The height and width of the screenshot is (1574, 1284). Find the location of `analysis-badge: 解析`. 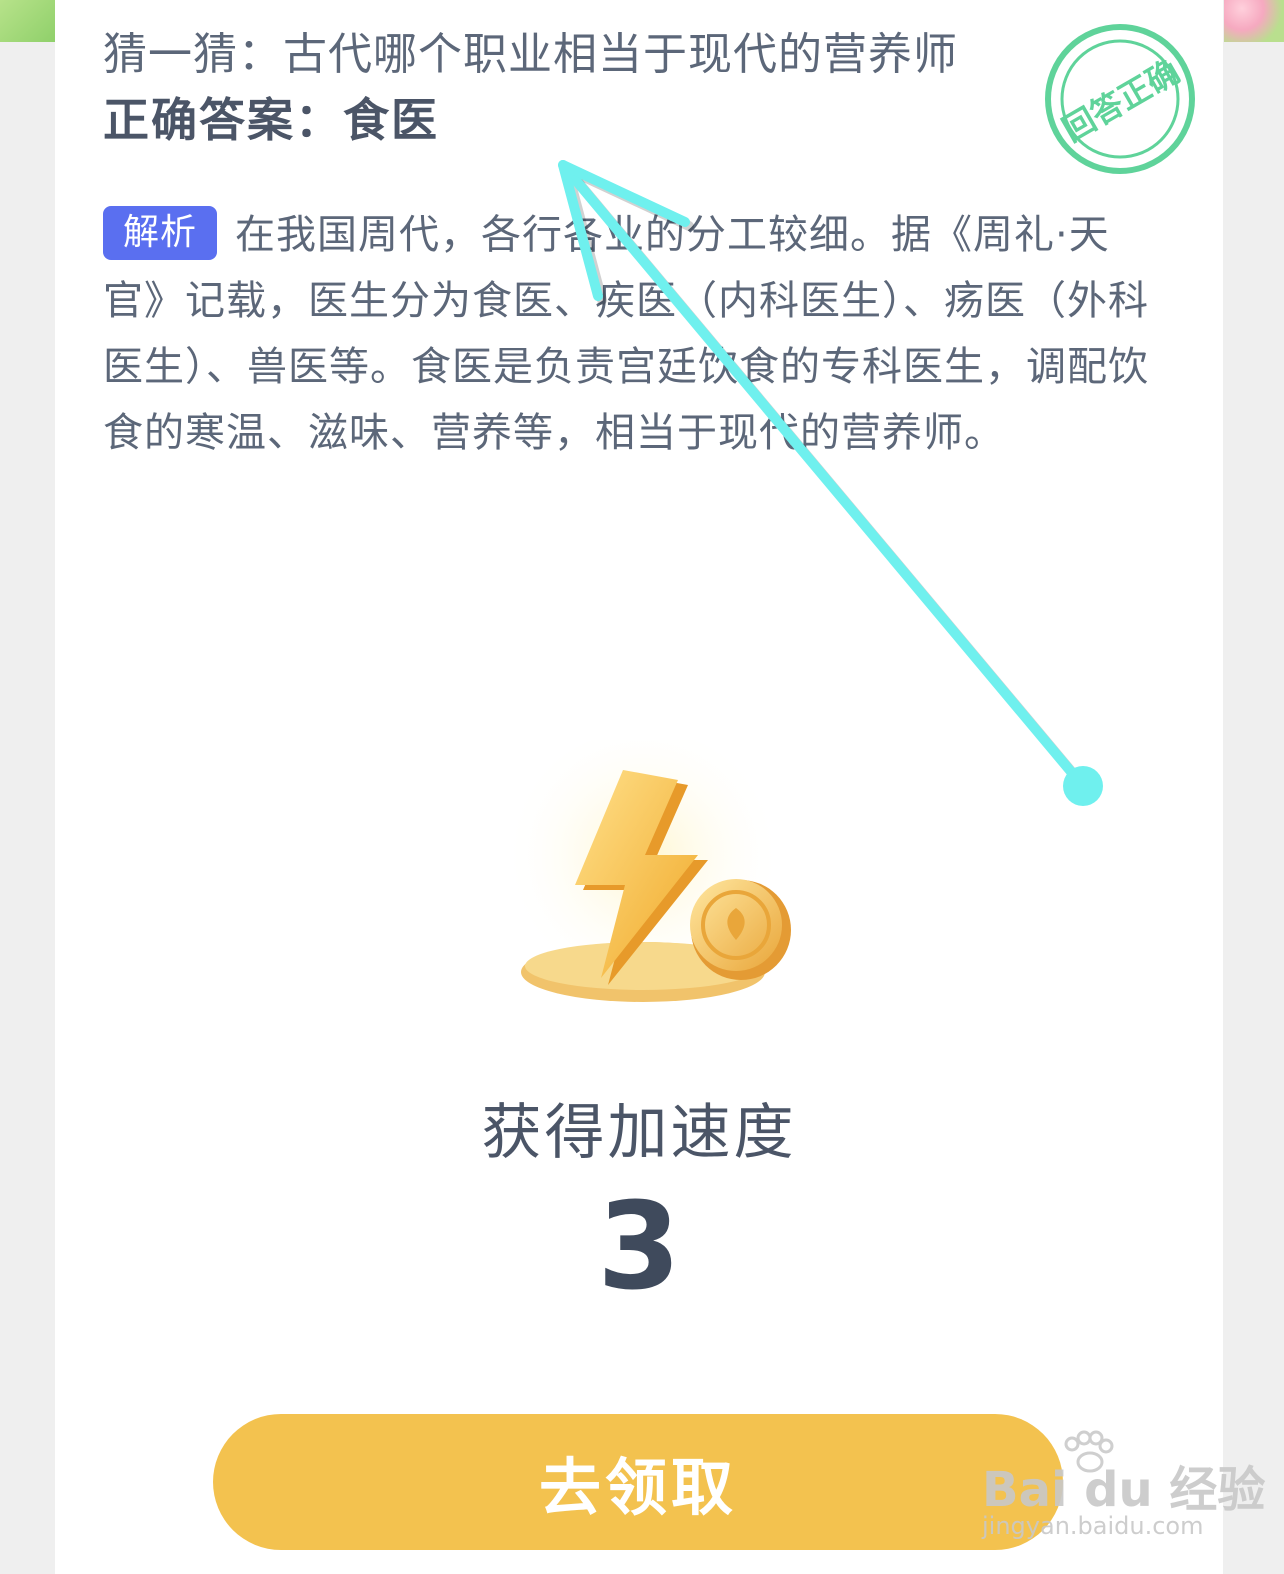

analysis-badge: 解析 is located at coordinates (160, 233).